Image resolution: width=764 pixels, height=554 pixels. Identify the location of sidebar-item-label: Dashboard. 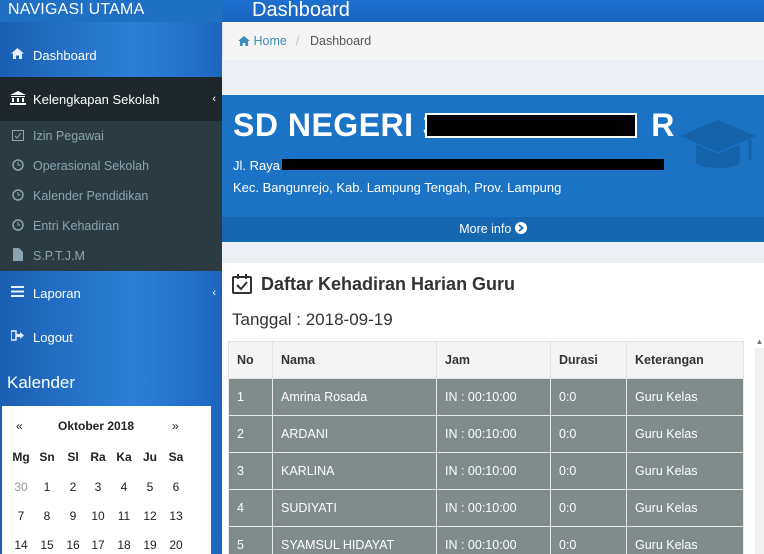
(65, 55).